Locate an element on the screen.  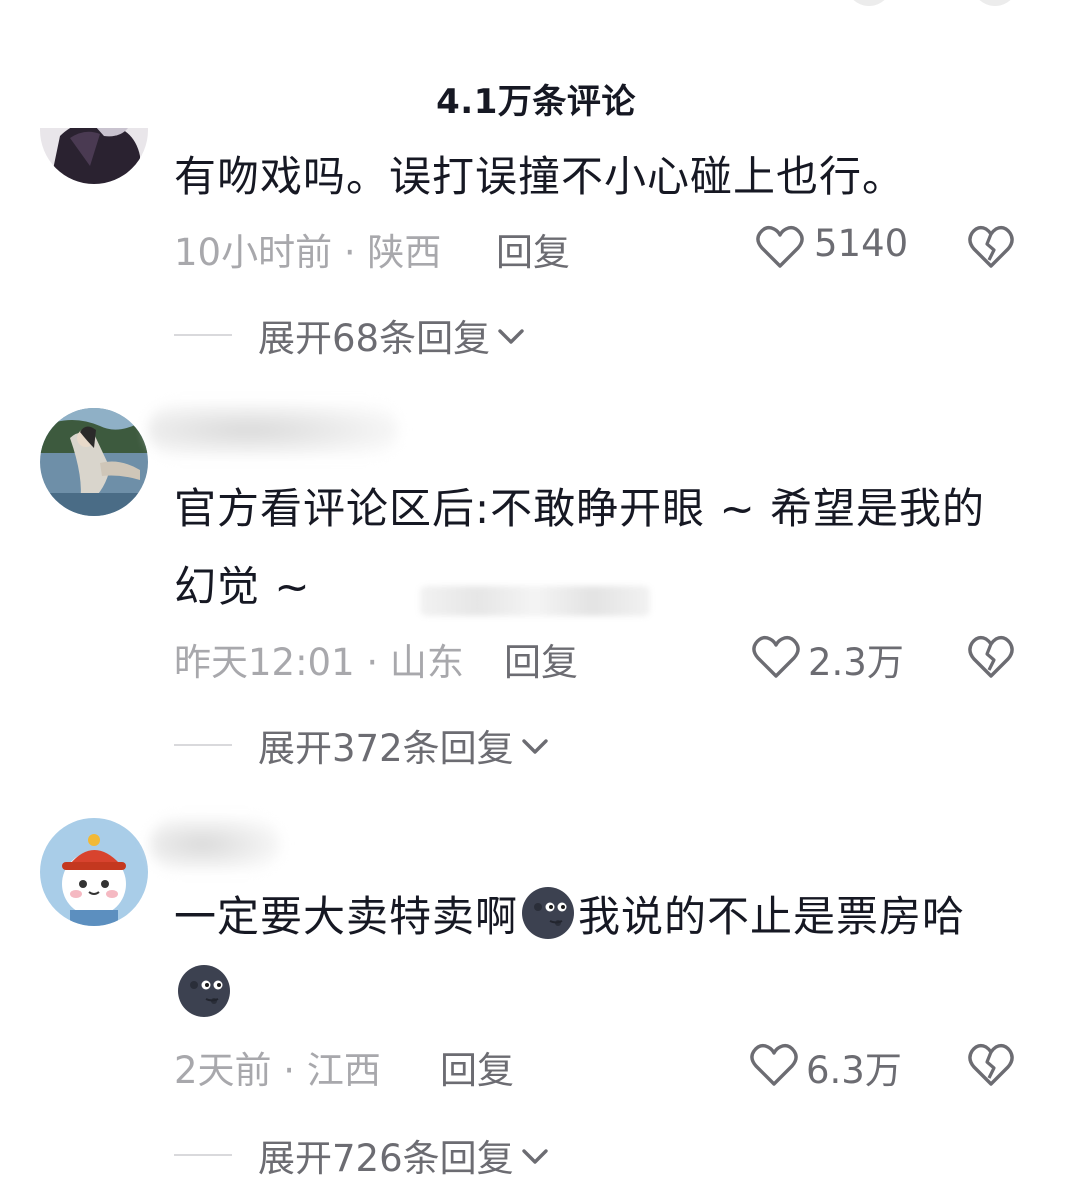
expand-replies-label: 展开68条回复 is located at coordinates (374, 338).